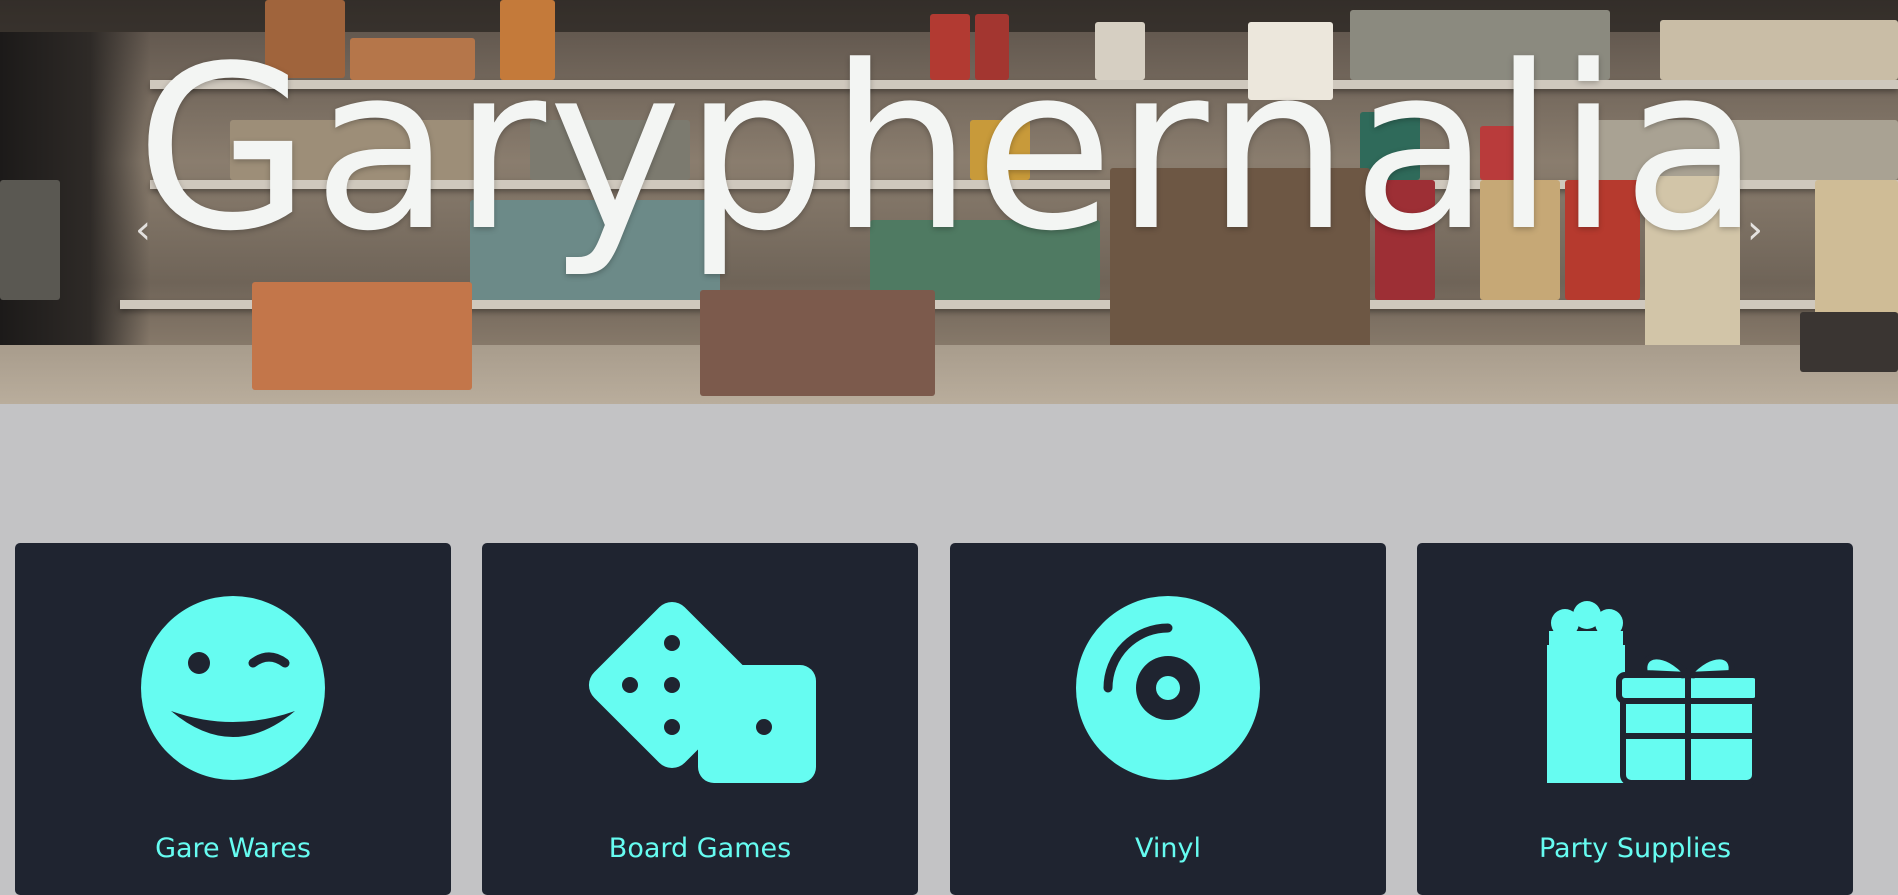 The height and width of the screenshot is (895, 1898). I want to click on winking-face-icon, so click(233, 693).